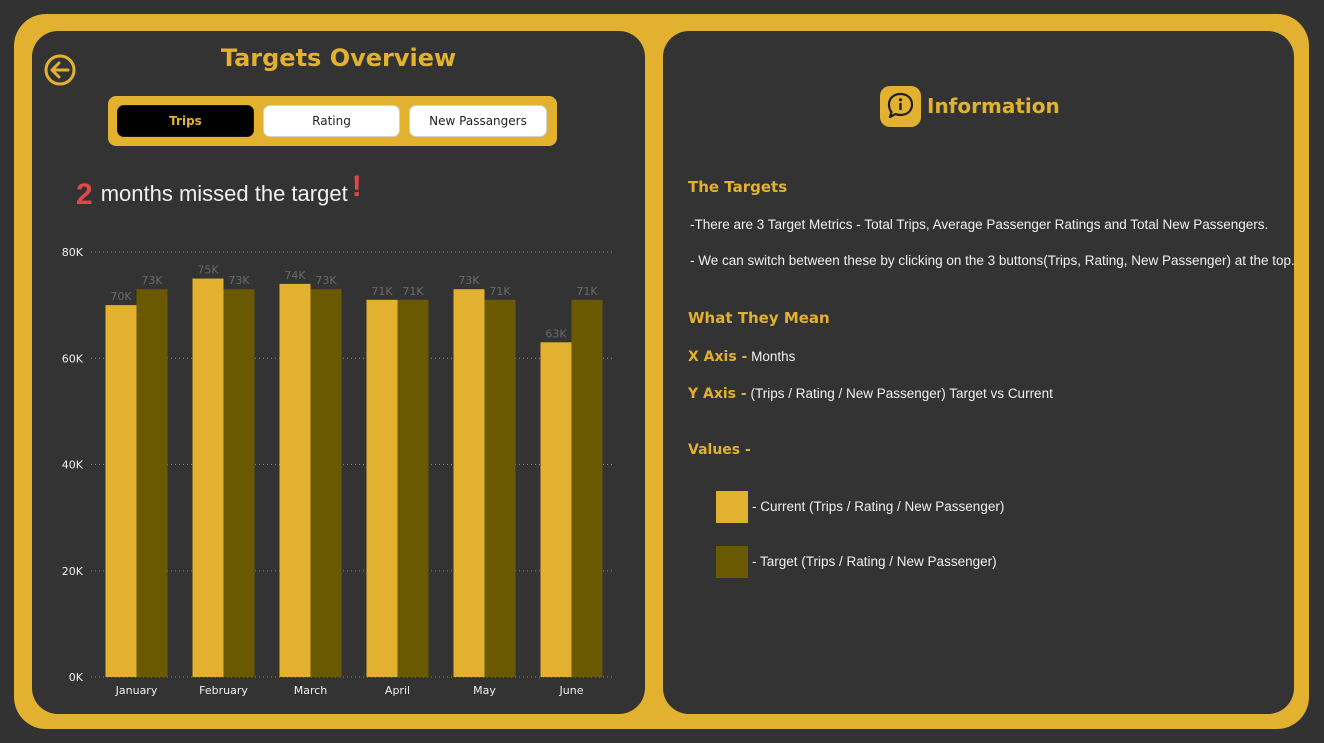 This screenshot has width=1324, height=743. What do you see at coordinates (224, 193) in the screenshot?
I see `missed-text: months missed the target` at bounding box center [224, 193].